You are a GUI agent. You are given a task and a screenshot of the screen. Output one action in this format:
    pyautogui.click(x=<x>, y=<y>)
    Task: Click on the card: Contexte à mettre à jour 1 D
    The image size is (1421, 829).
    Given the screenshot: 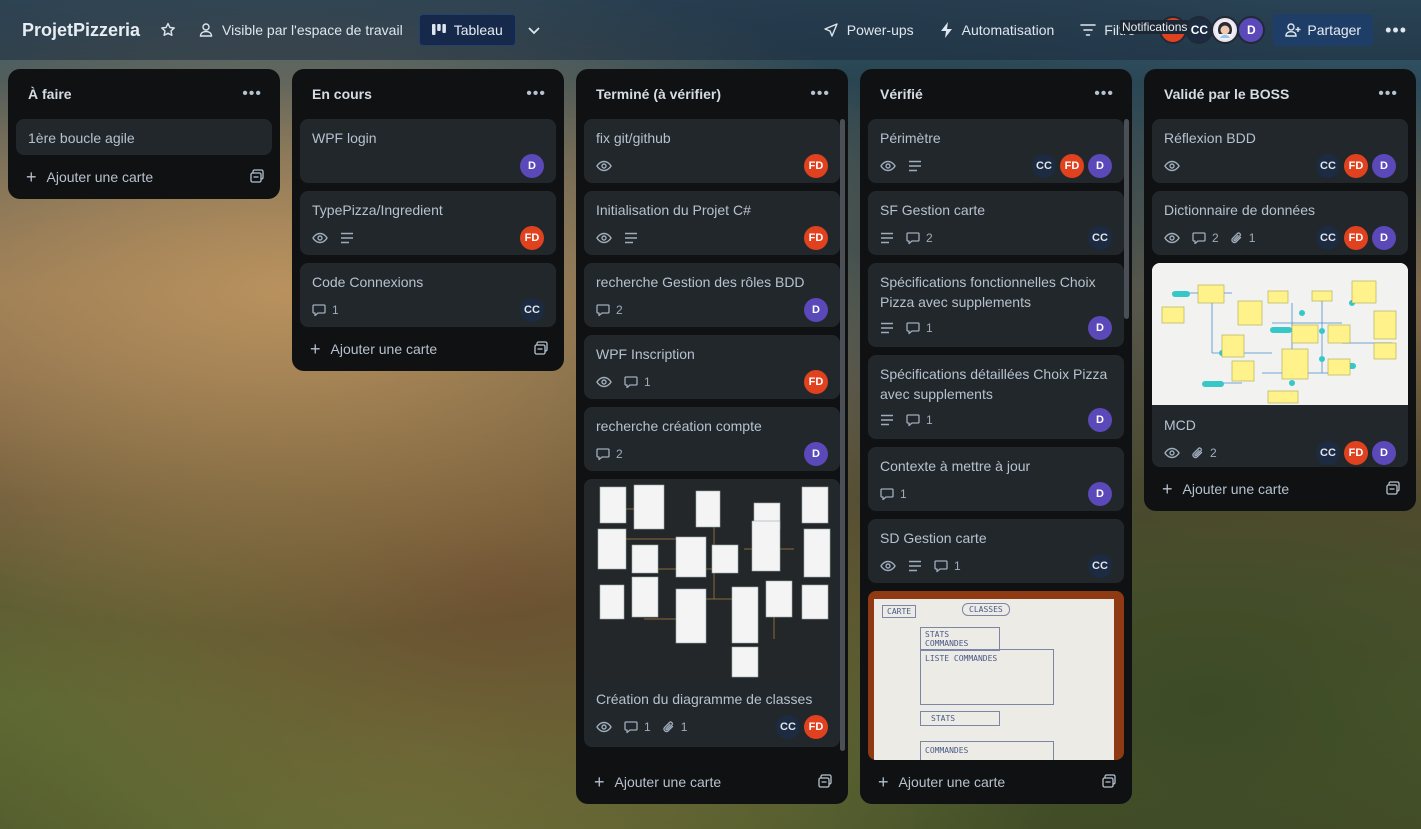 What is the action you would take?
    pyautogui.click(x=996, y=479)
    